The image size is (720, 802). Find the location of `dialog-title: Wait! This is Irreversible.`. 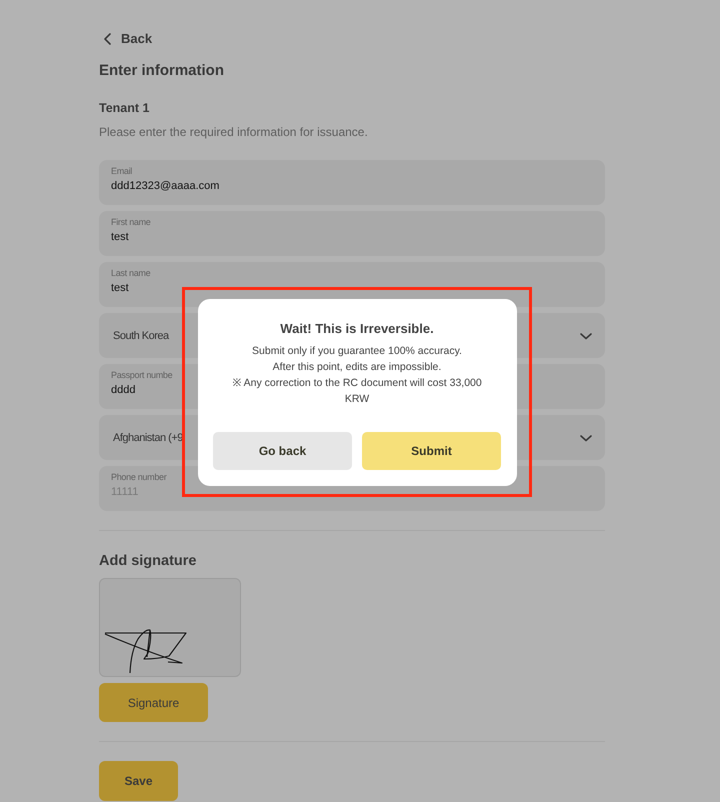

dialog-title: Wait! This is Irreversible. is located at coordinates (357, 328).